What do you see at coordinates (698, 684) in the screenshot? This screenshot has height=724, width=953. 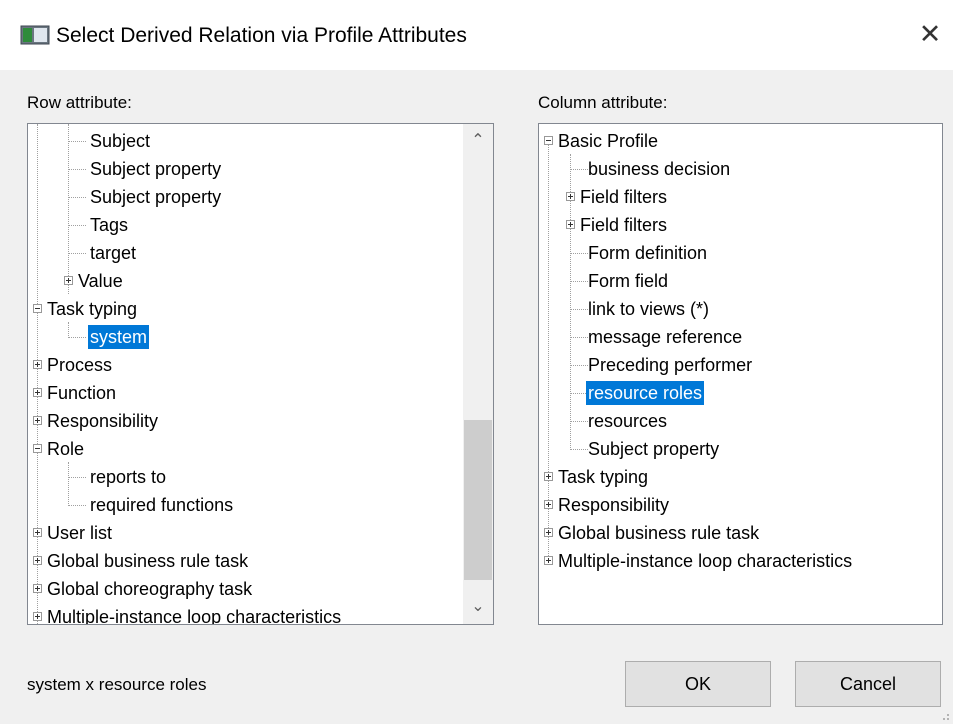 I see `ok-button: OK` at bounding box center [698, 684].